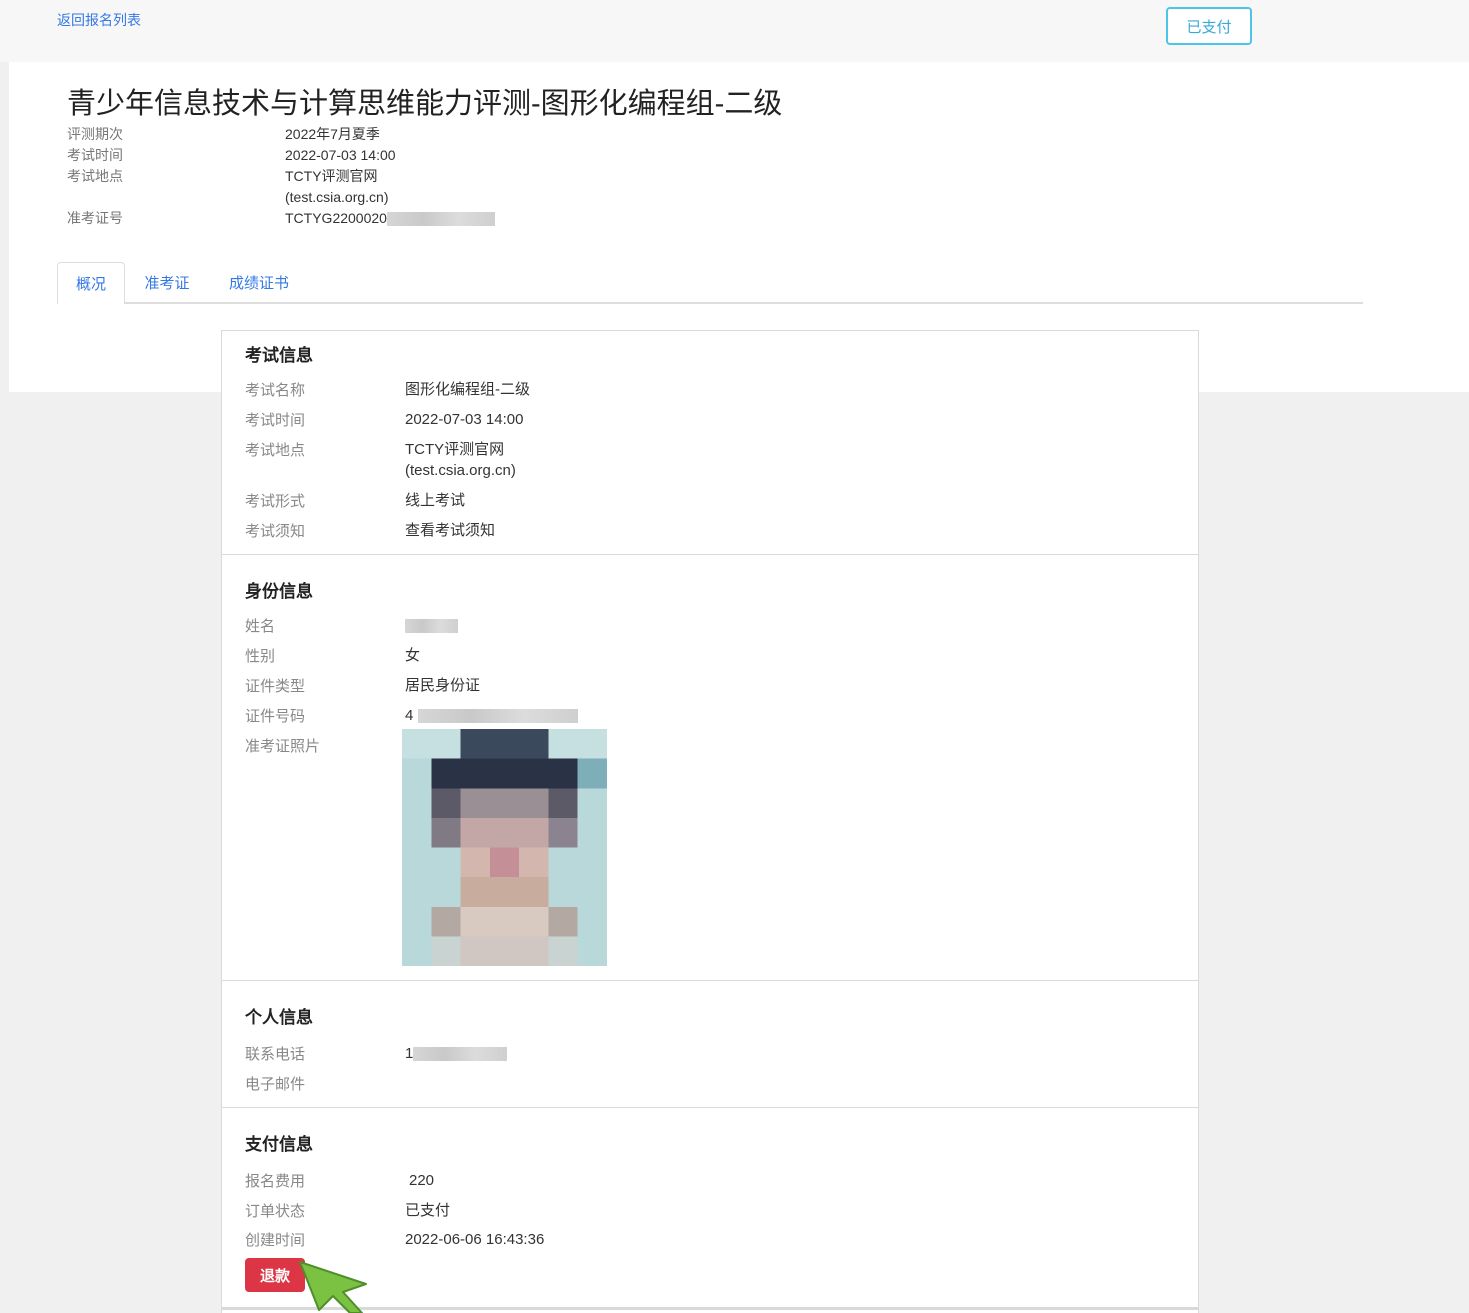 Image resolution: width=1469 pixels, height=1313 pixels. I want to click on meta-time-value: 2022-07-03 14:00, so click(340, 155).